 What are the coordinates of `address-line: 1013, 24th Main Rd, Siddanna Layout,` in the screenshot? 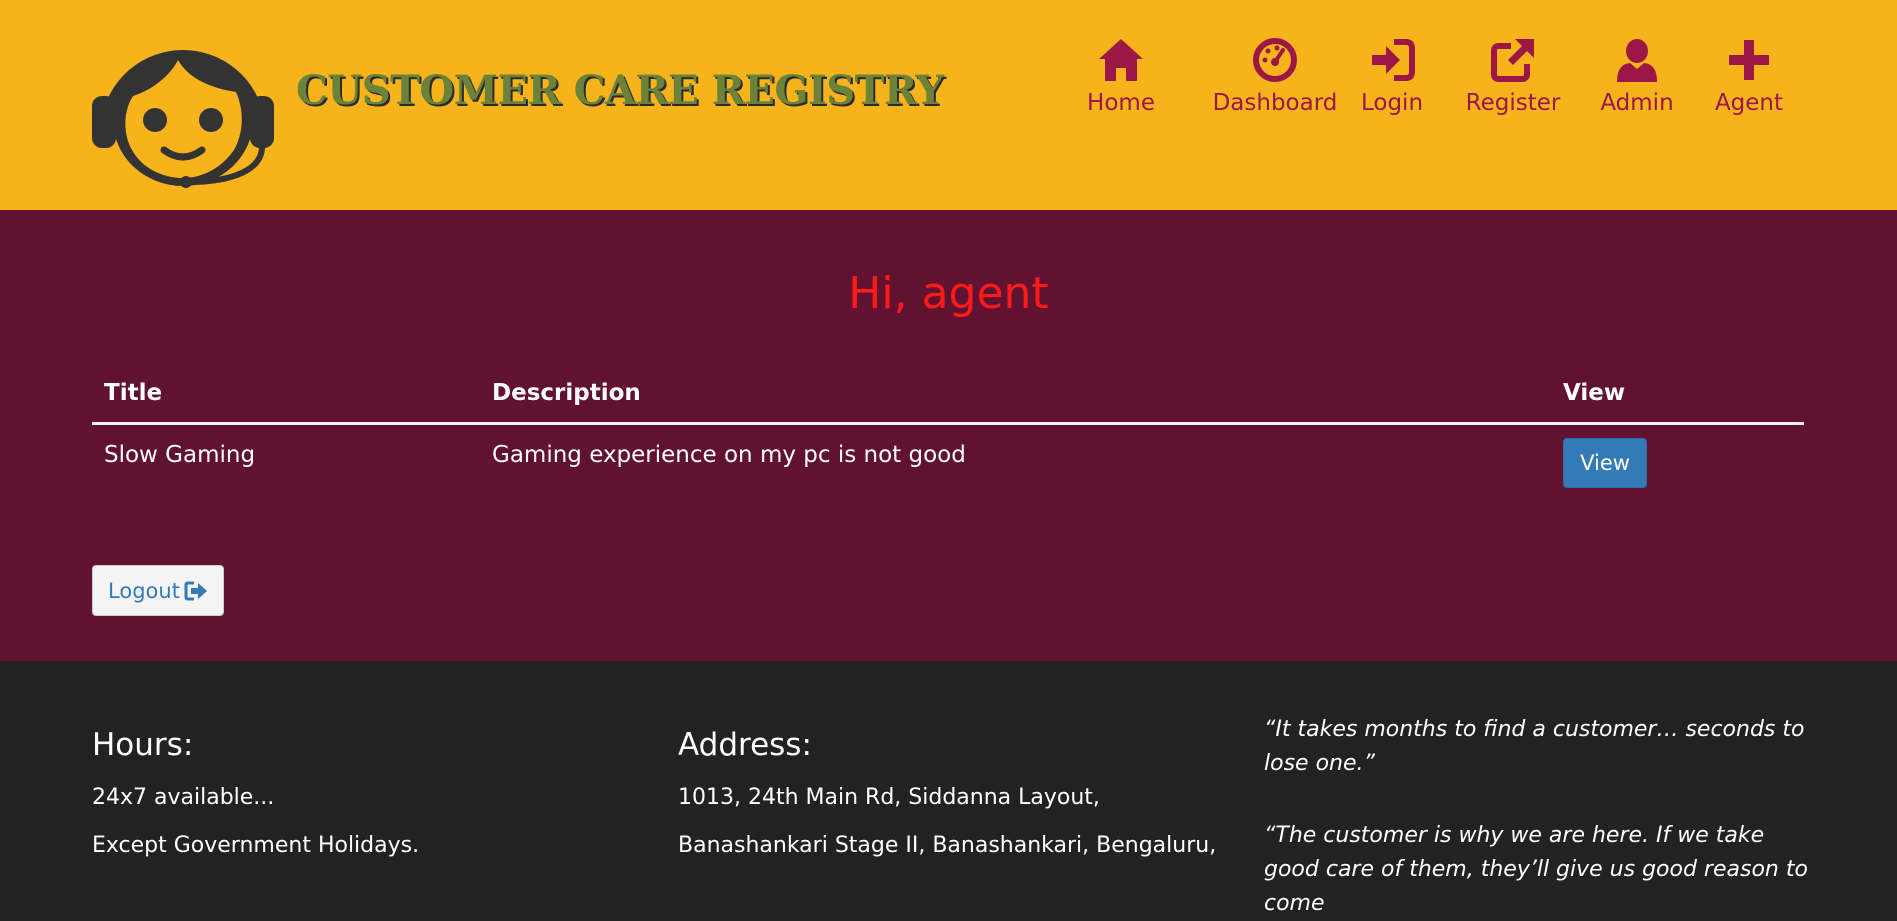 It's located at (889, 797).